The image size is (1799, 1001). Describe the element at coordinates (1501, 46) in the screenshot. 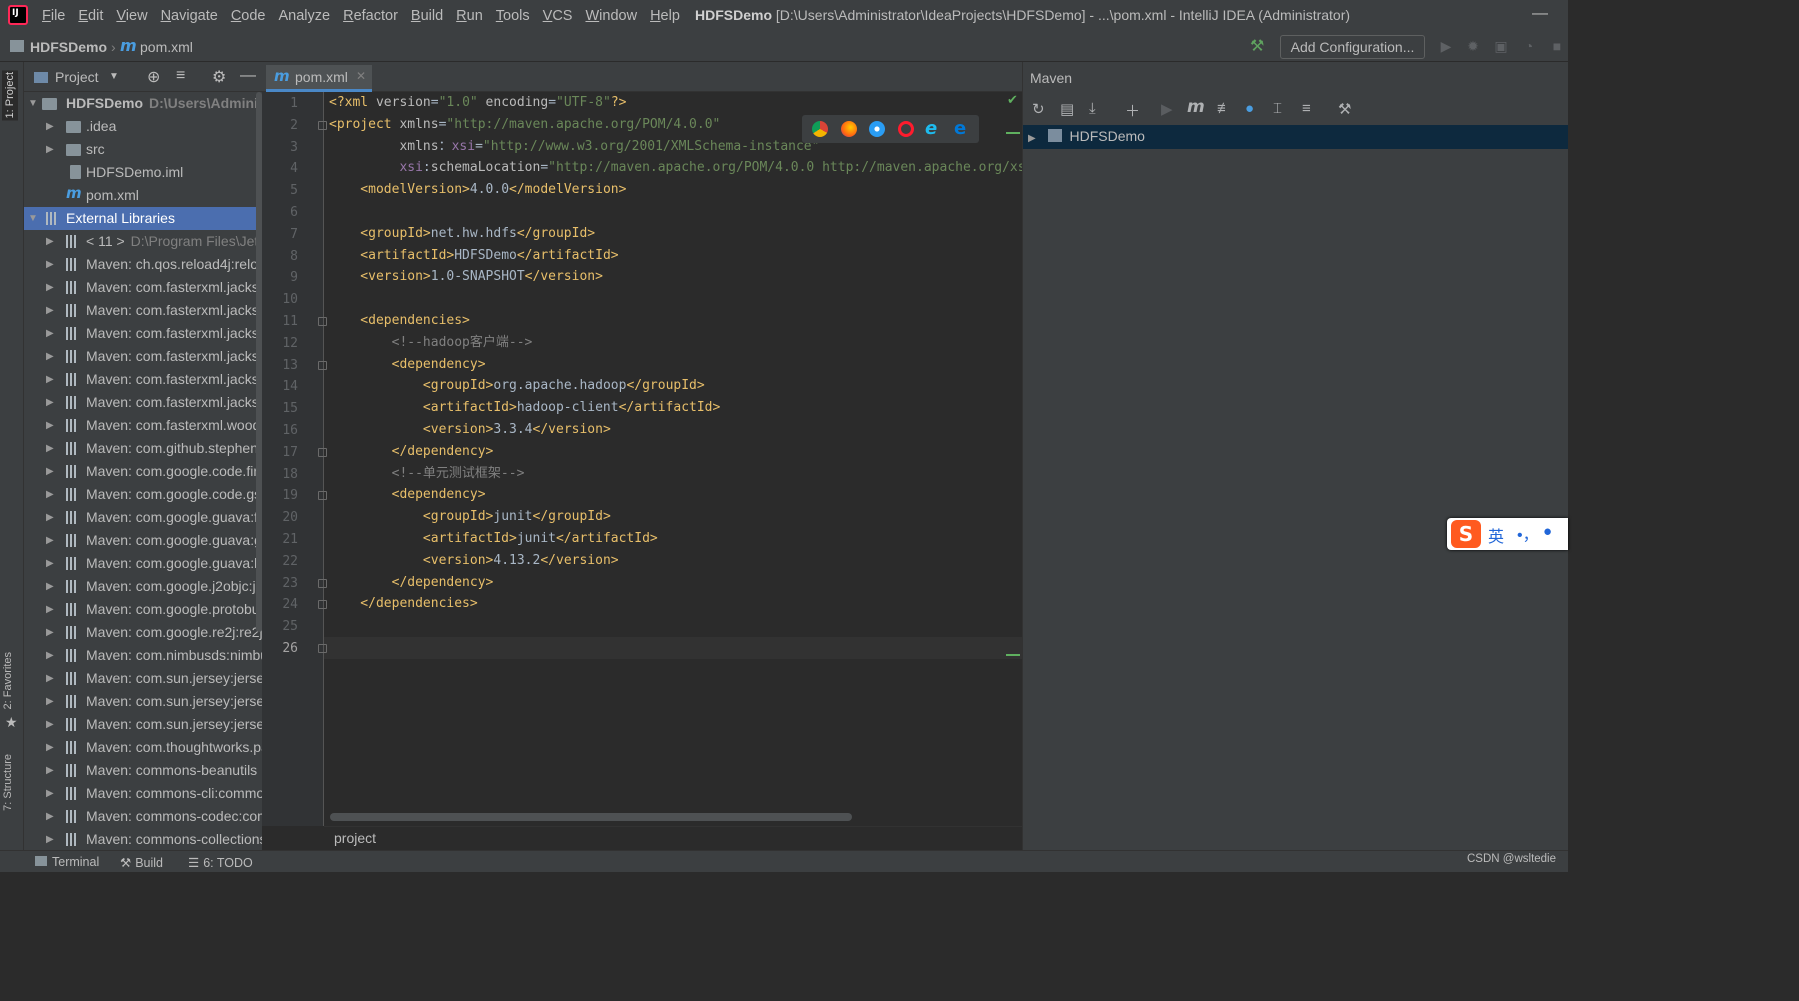

I see `coverage-icon: ▣` at that location.